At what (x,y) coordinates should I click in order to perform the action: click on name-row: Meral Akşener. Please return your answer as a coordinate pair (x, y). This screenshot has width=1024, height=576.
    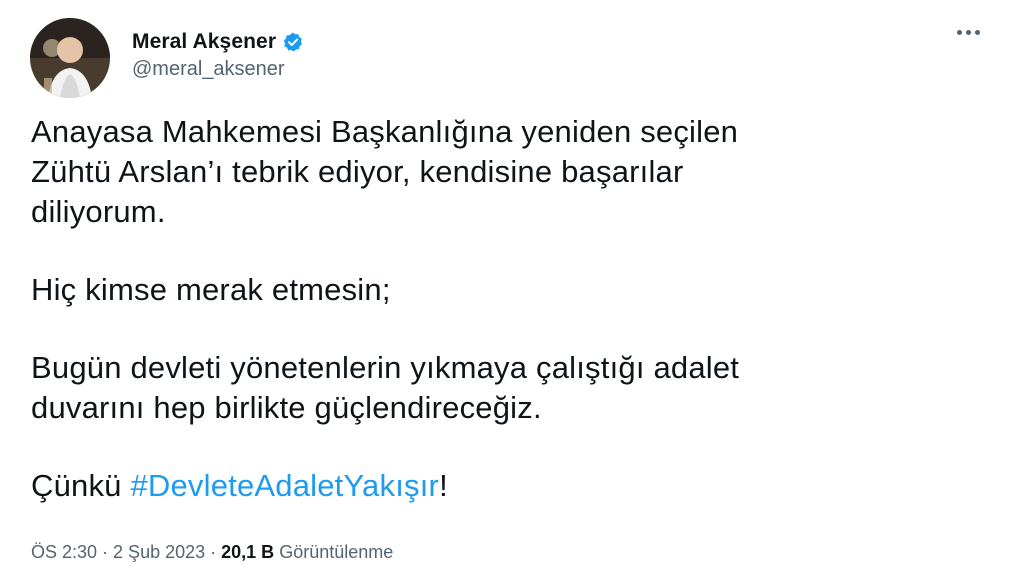
    Looking at the image, I should click on (218, 42).